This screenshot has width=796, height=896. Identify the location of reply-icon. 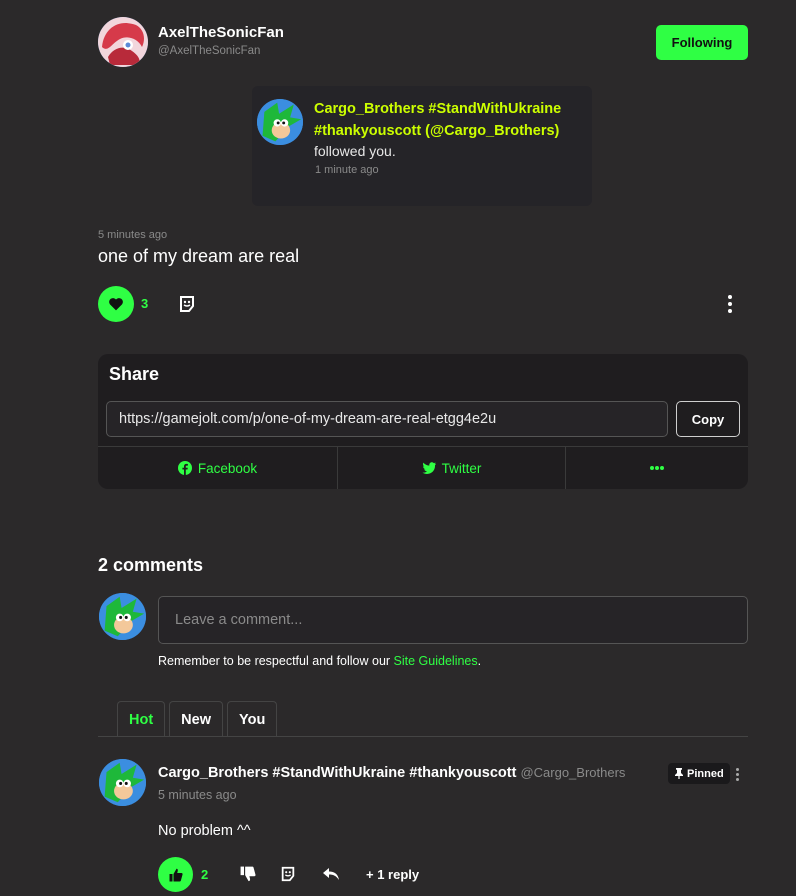
(331, 874).